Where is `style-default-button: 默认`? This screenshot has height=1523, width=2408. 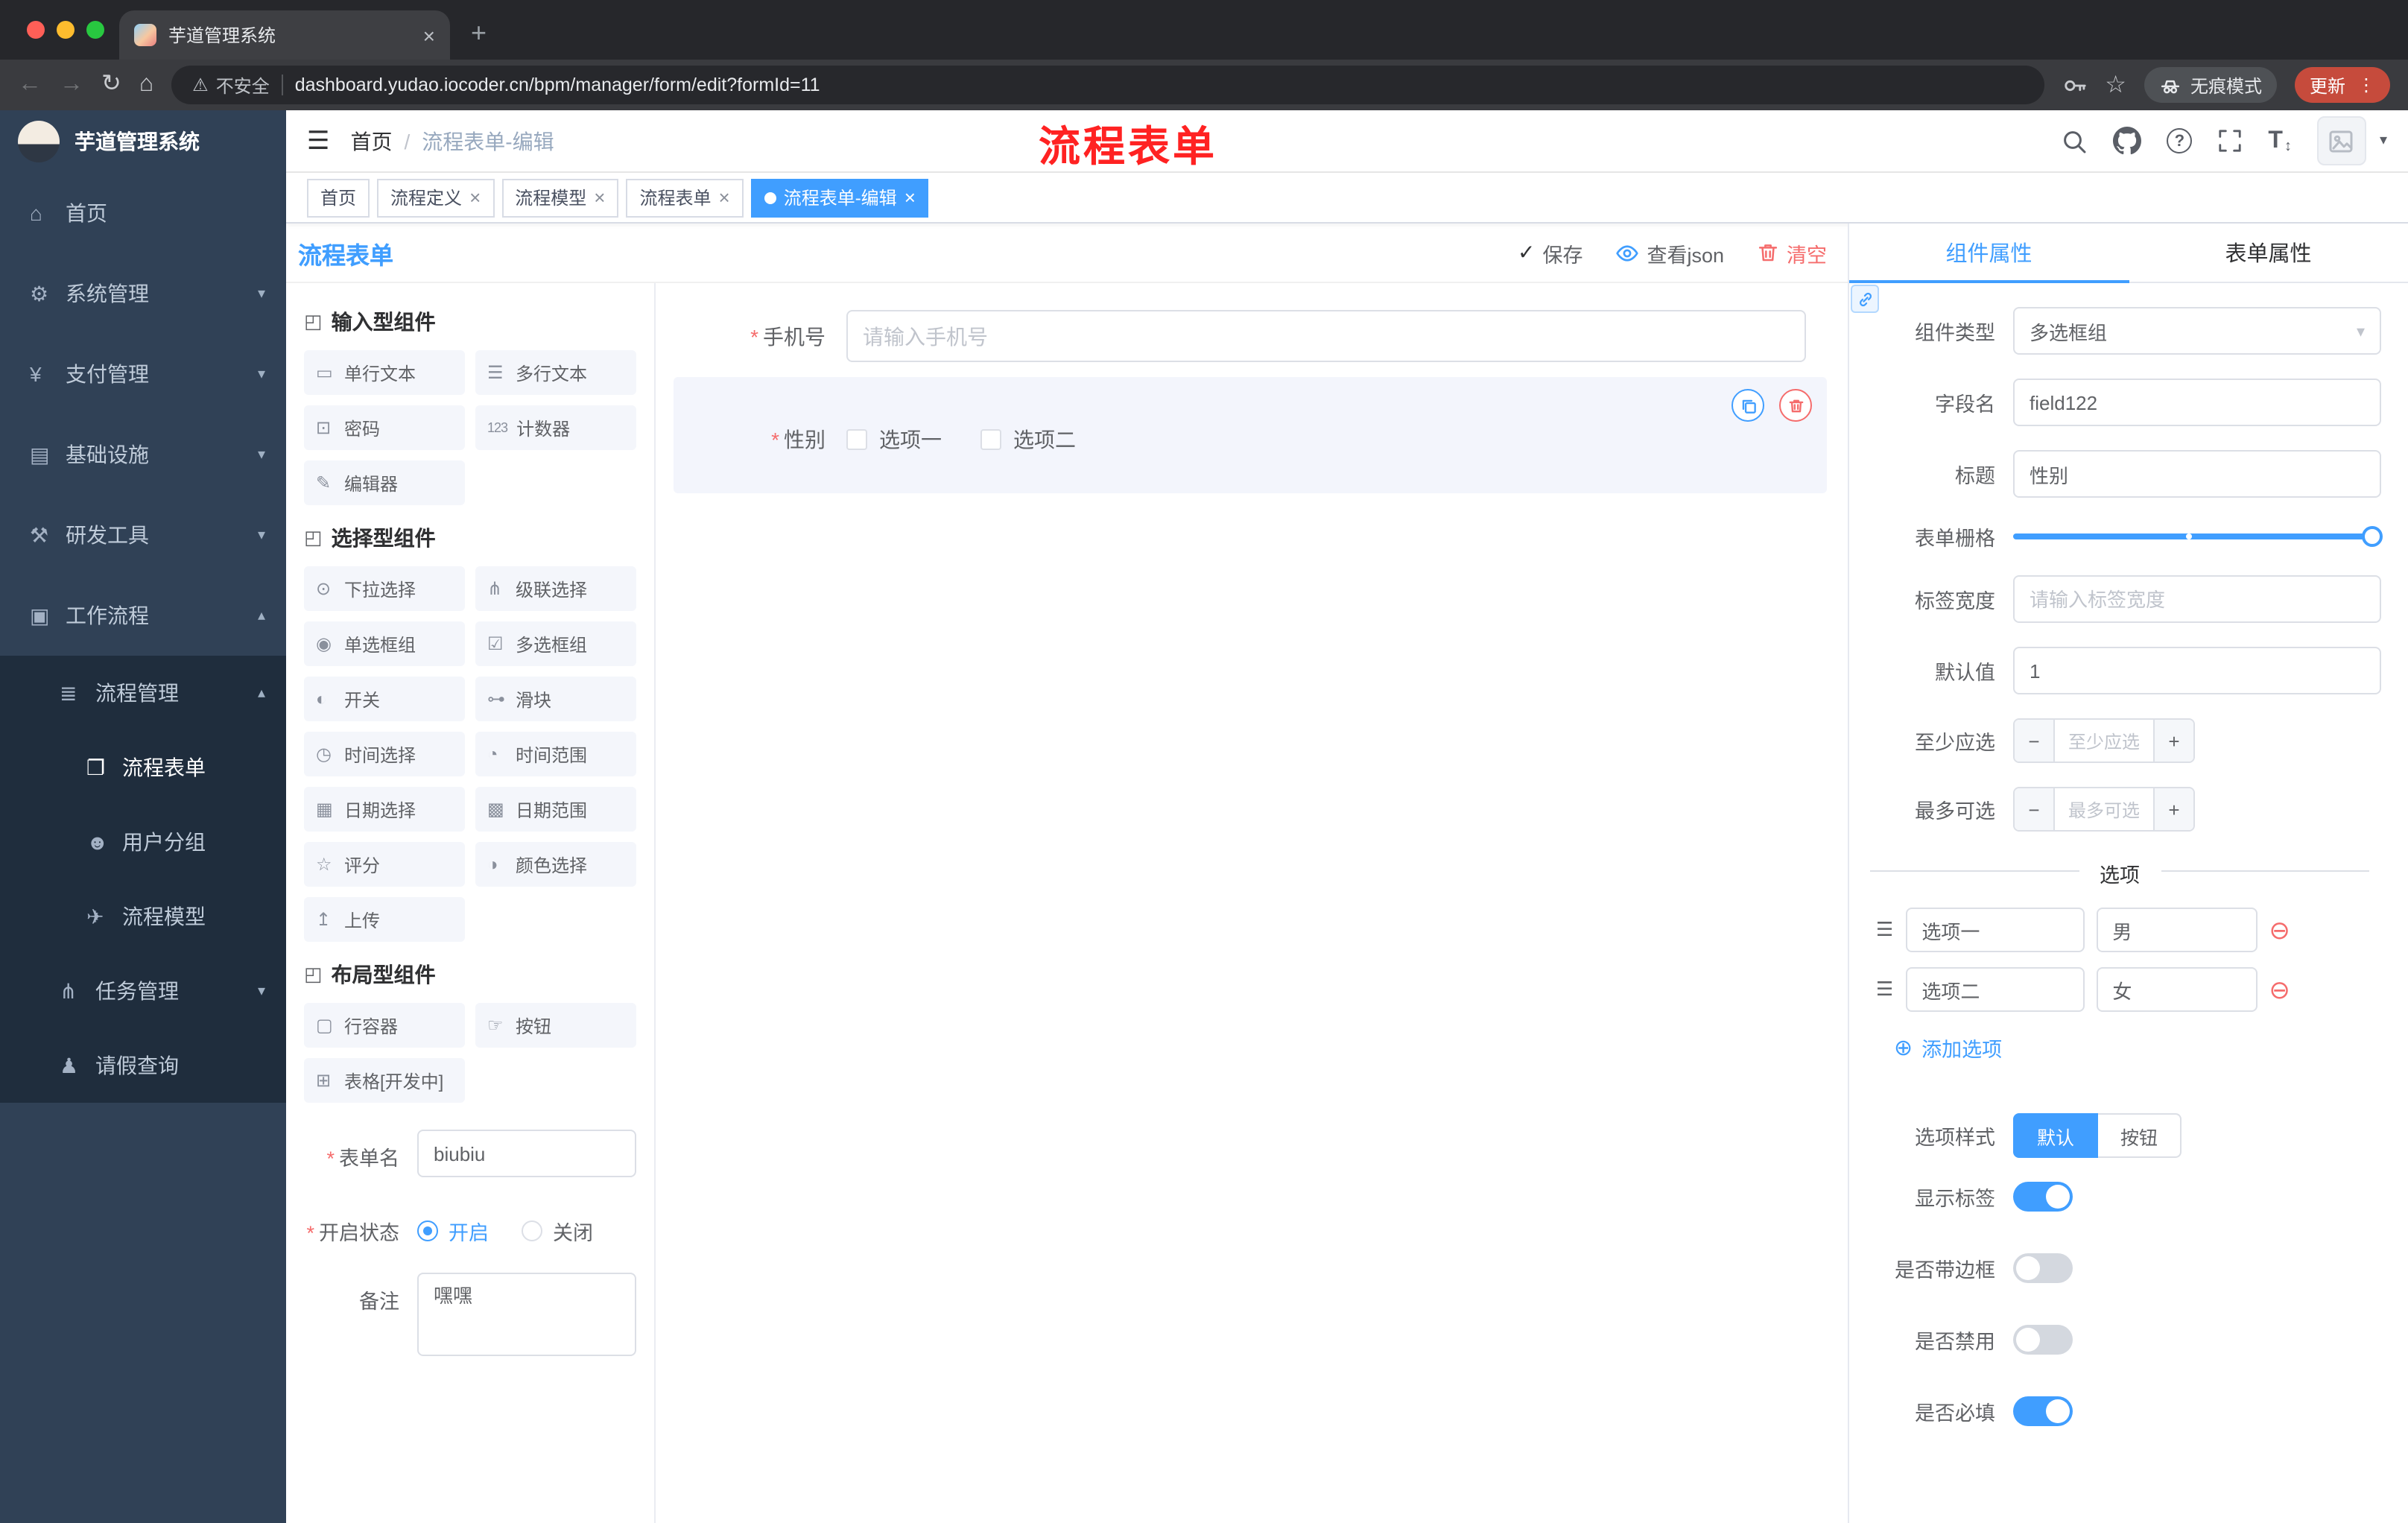
style-default-button: 默认 is located at coordinates (2056, 1135).